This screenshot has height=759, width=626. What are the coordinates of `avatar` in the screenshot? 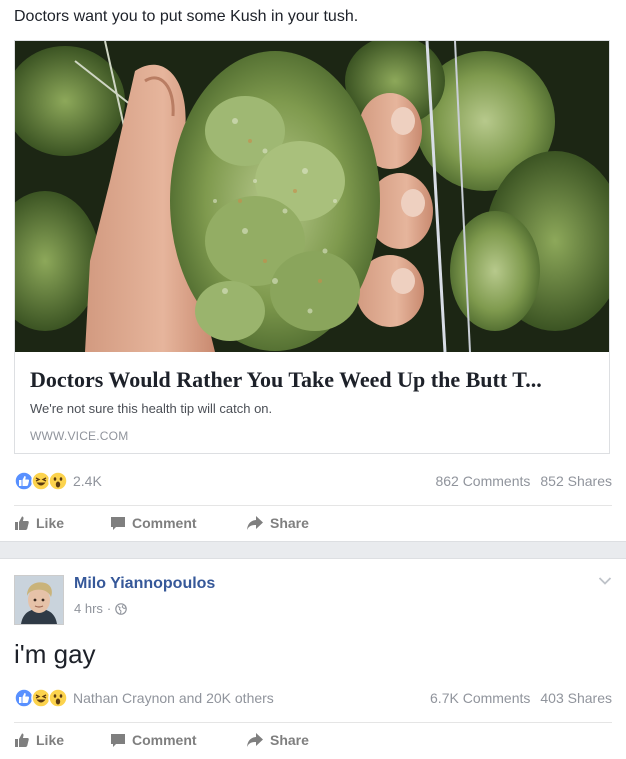 It's located at (39, 600).